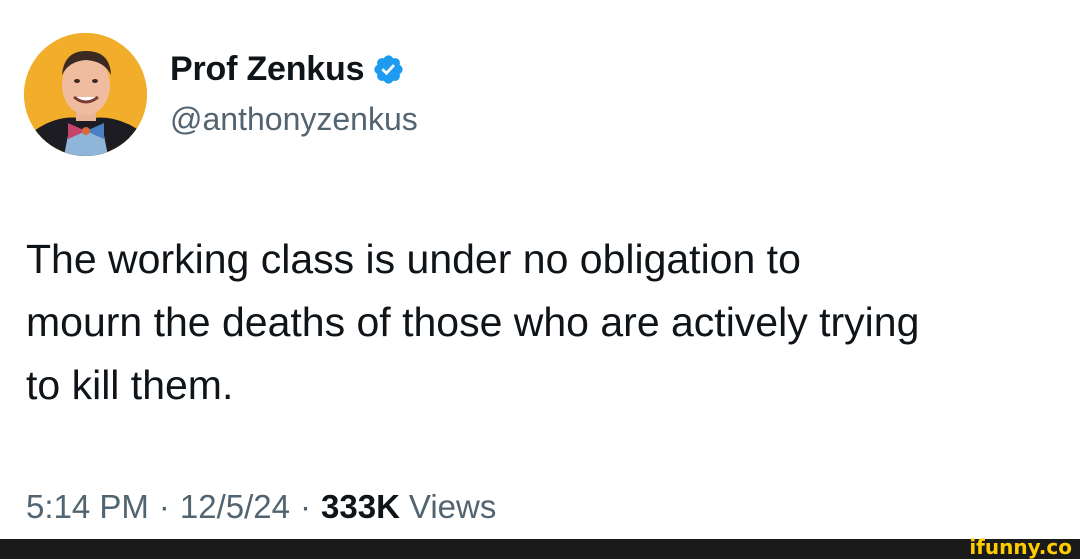 The image size is (1080, 559). I want to click on avatar-image, so click(85, 94).